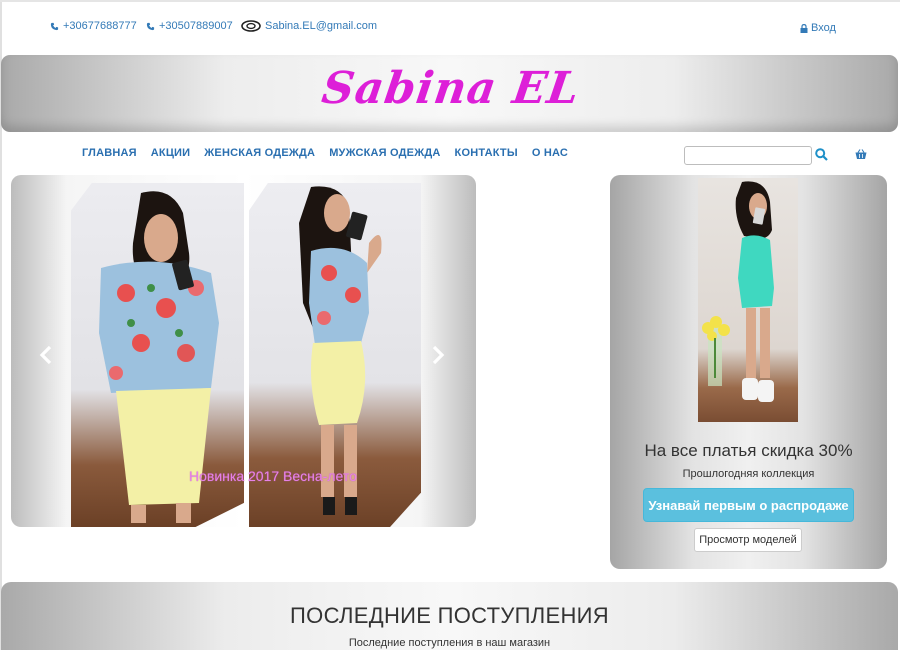  What do you see at coordinates (273, 476) in the screenshot?
I see `slider-caption: Новинка 2017 Весна-лето` at bounding box center [273, 476].